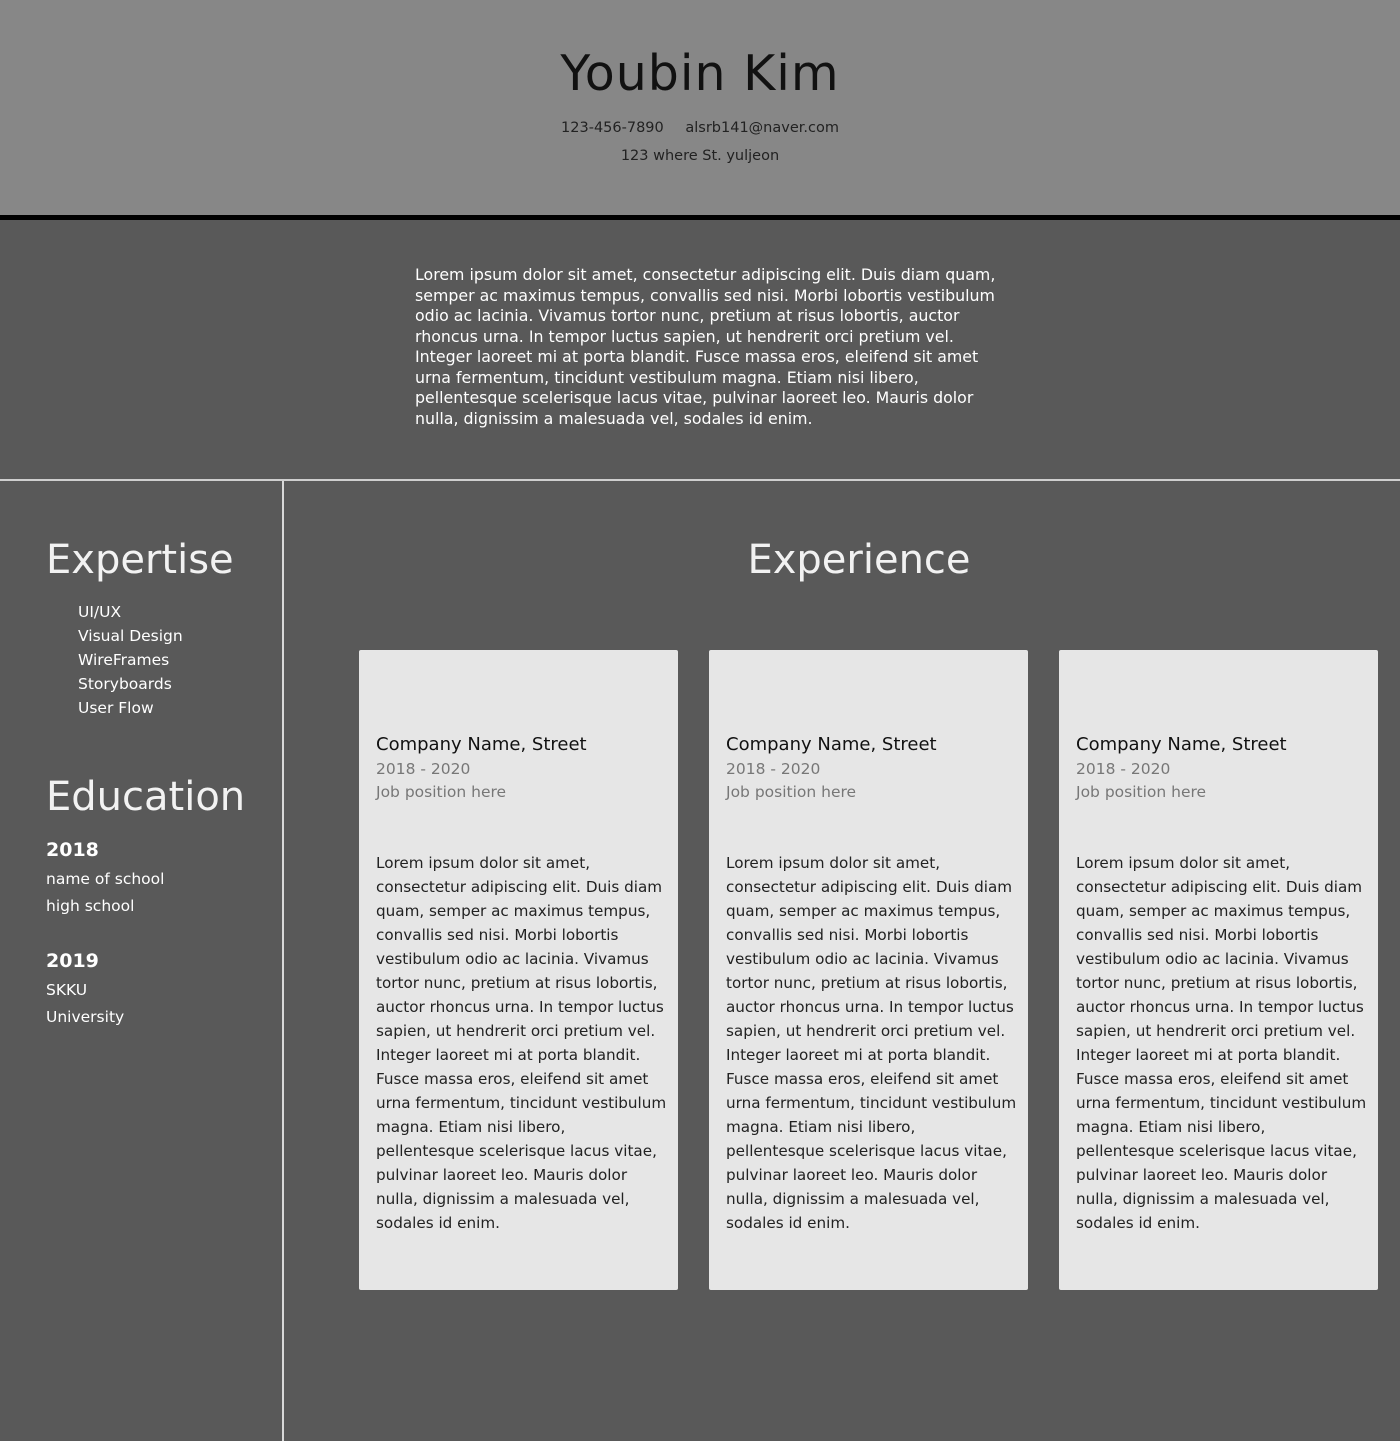 This screenshot has width=1400, height=1441. What do you see at coordinates (124, 660) in the screenshot?
I see `expertise-item: WireFrames` at bounding box center [124, 660].